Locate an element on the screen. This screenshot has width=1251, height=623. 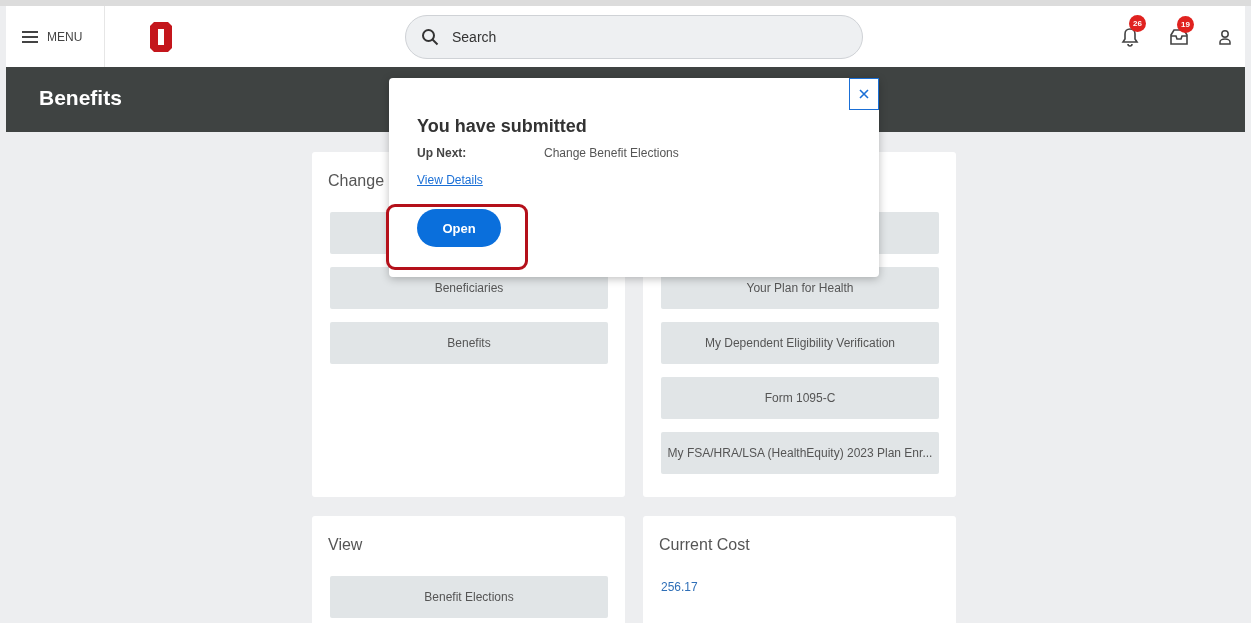
search-icon is located at coordinates (430, 36).